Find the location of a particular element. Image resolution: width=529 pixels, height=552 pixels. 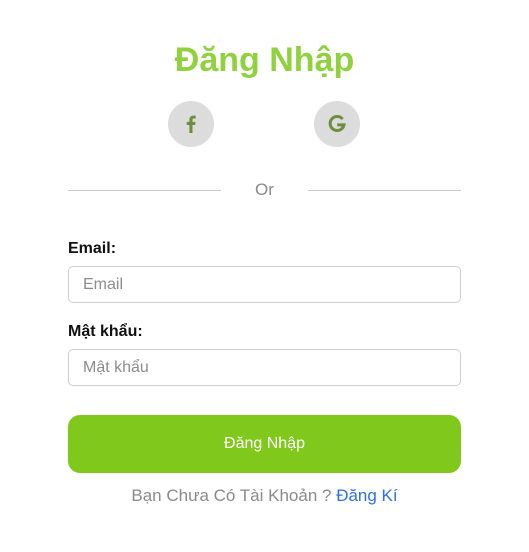

password-label: Mật khẩu: is located at coordinates (105, 331).